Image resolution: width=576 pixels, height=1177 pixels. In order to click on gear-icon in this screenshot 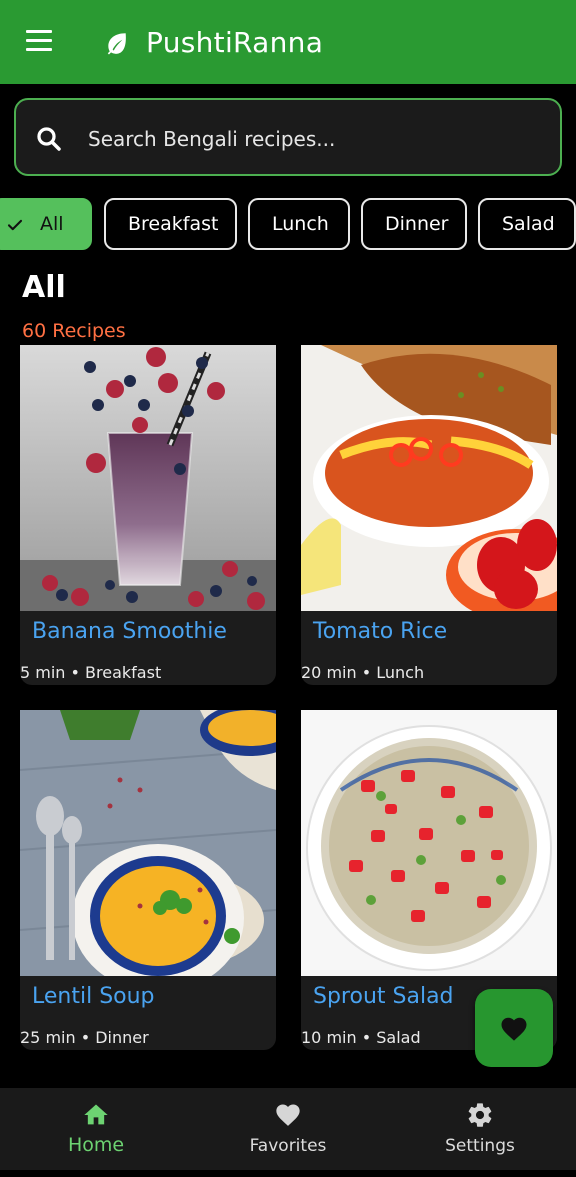, I will do `click(480, 1115)`.